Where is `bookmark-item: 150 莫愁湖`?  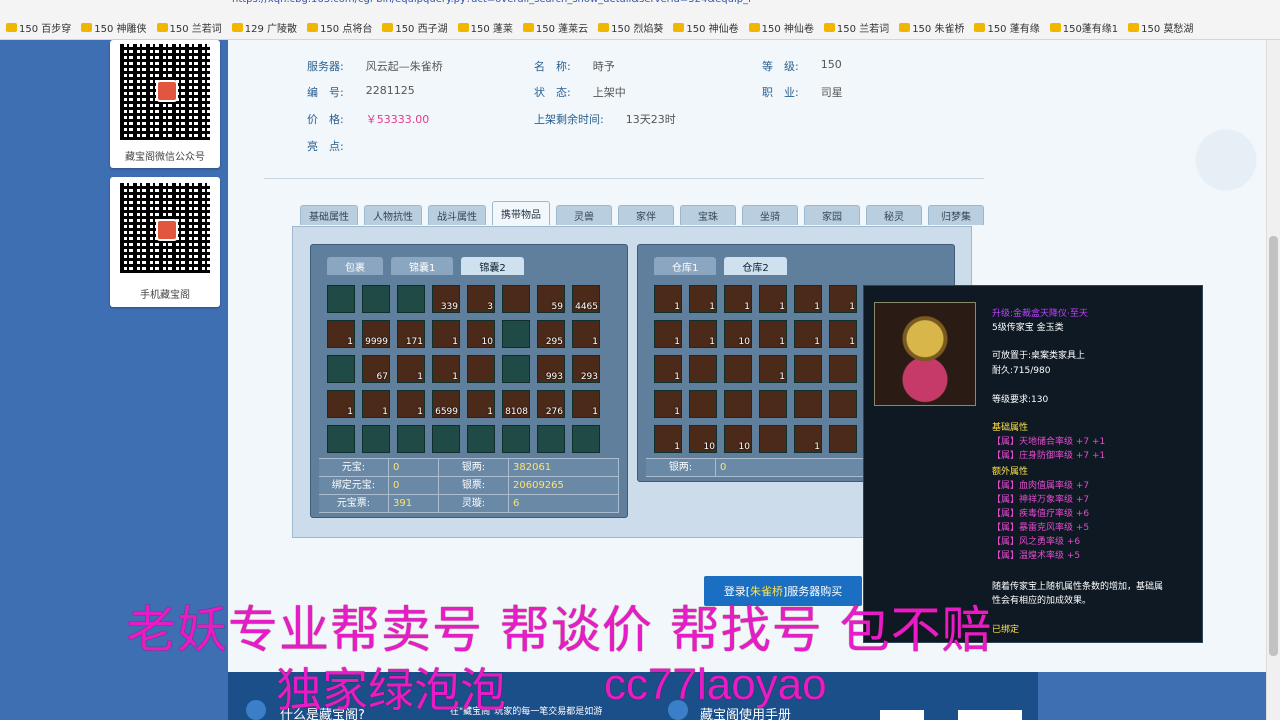 bookmark-item: 150 莫愁湖 is located at coordinates (1160, 27).